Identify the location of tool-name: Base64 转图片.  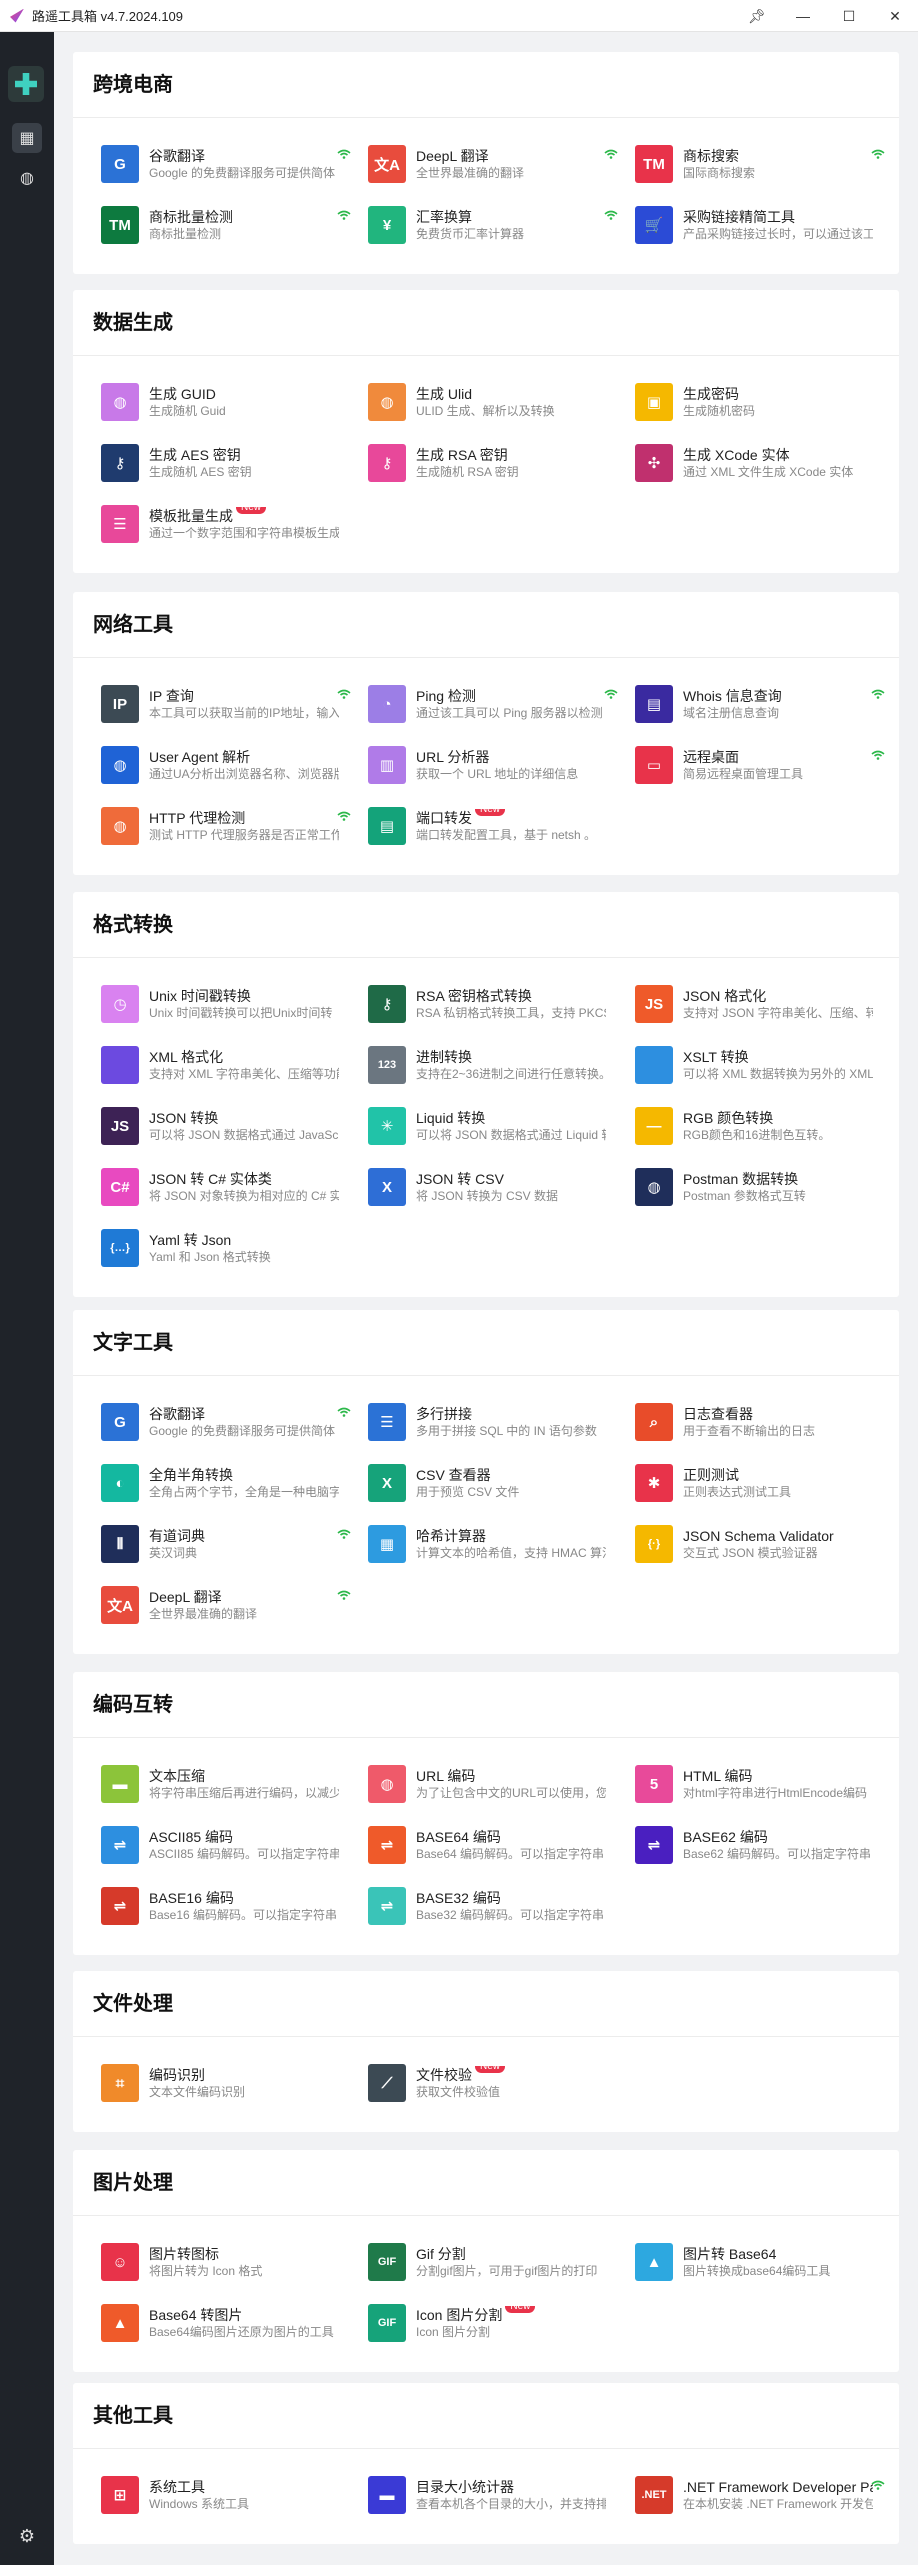
(244, 2315).